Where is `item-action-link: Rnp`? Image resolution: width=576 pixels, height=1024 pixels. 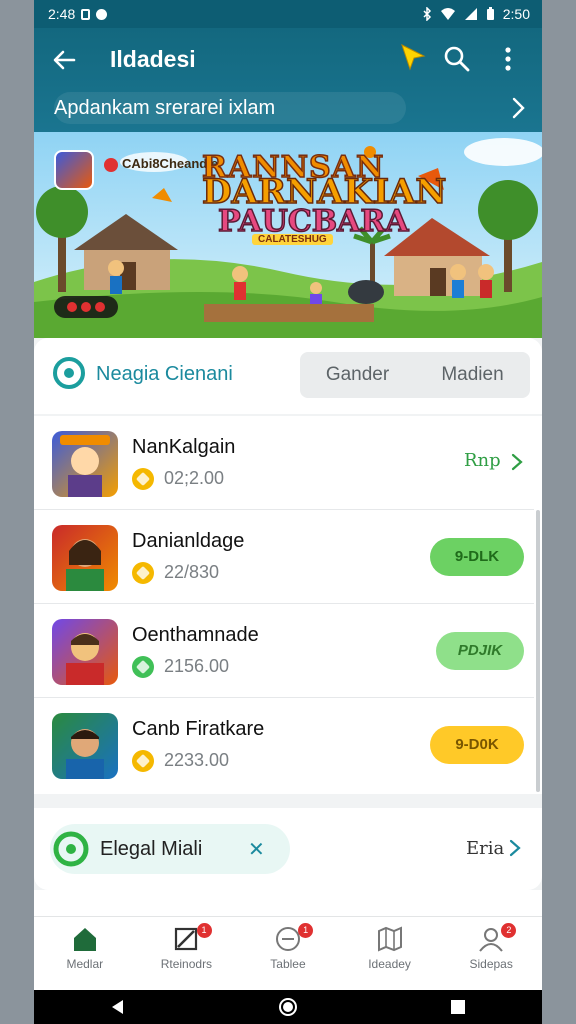 item-action-link: Rnp is located at coordinates (482, 460).